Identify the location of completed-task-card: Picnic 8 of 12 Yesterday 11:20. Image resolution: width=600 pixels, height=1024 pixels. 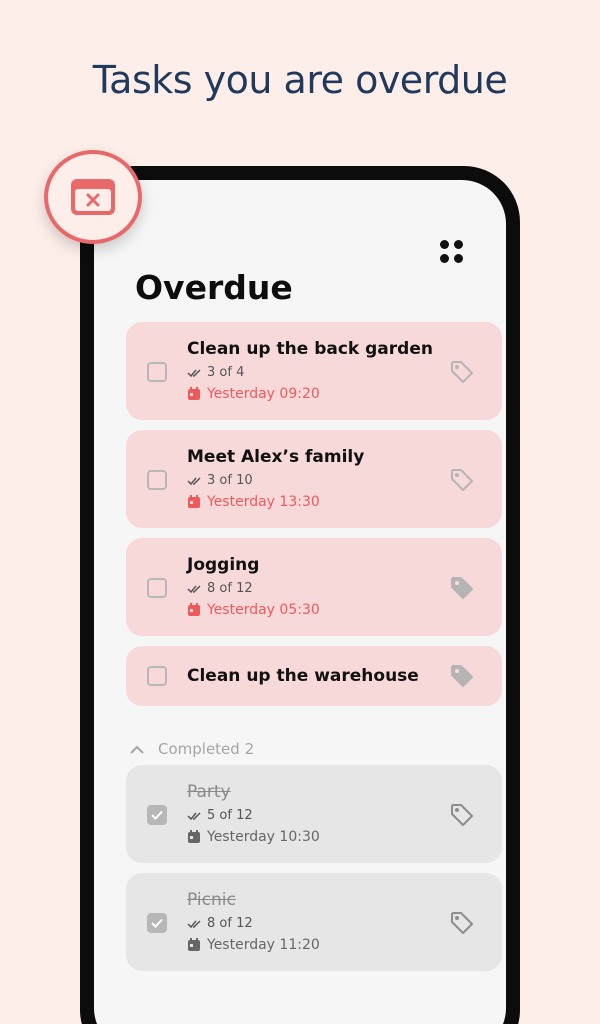
(314, 922).